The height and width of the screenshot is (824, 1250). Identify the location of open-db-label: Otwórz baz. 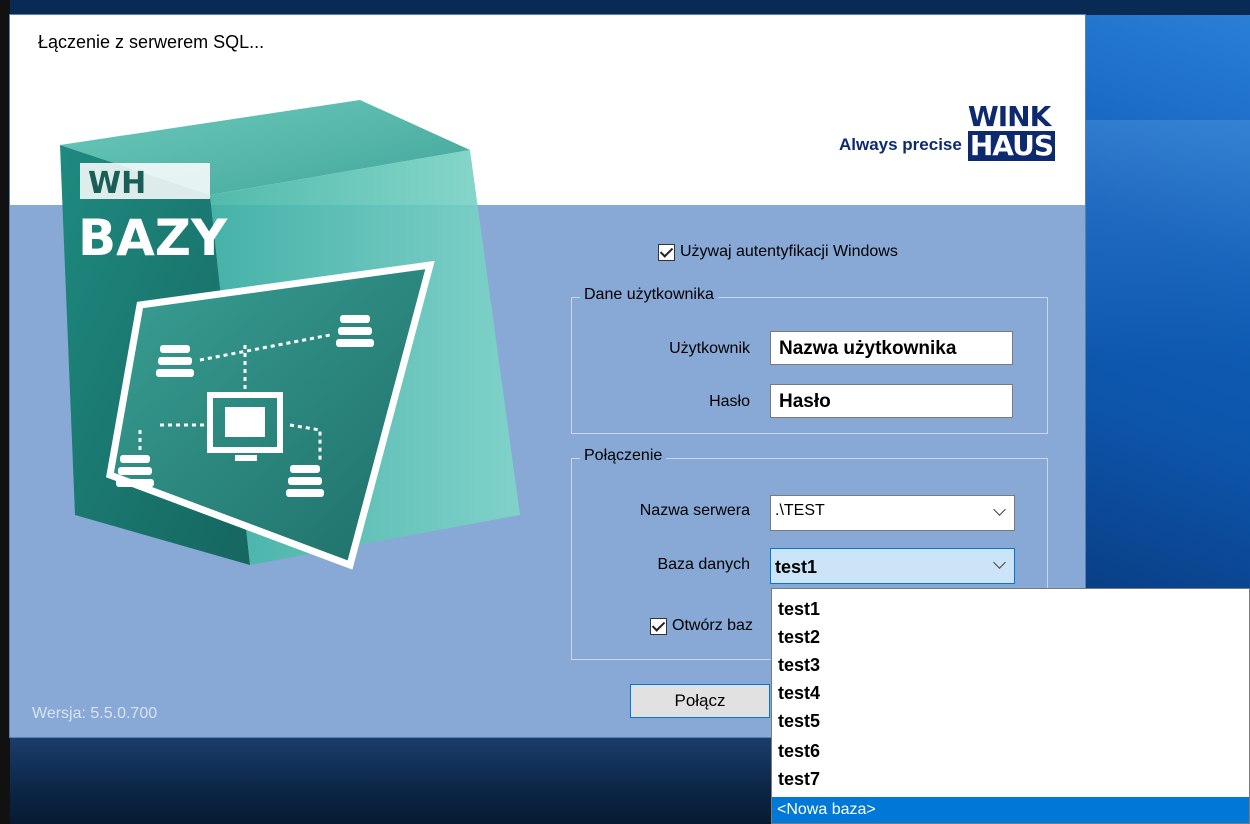
(712, 625).